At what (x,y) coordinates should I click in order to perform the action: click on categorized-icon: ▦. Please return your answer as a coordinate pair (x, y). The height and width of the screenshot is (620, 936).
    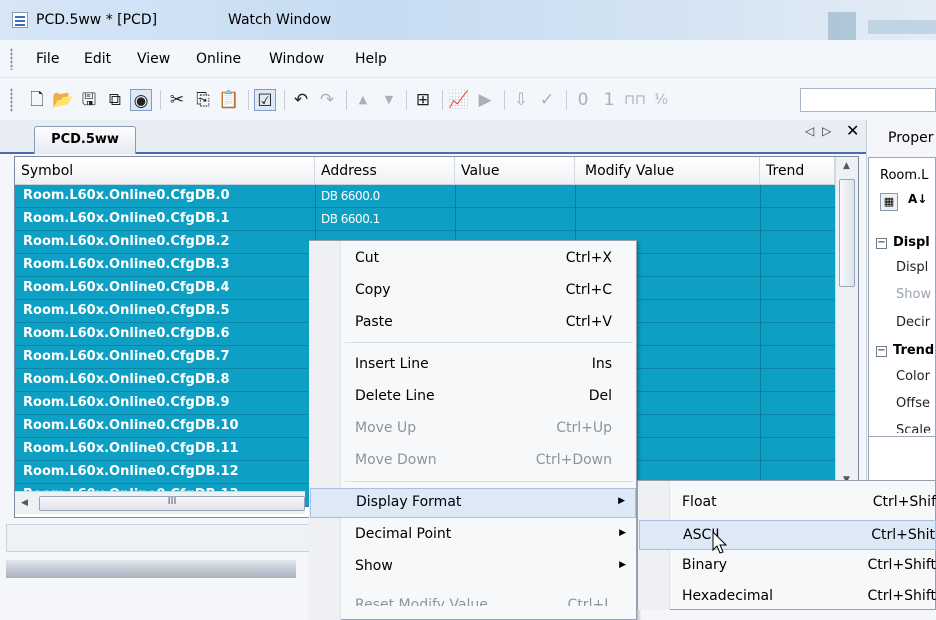
    Looking at the image, I should click on (889, 202).